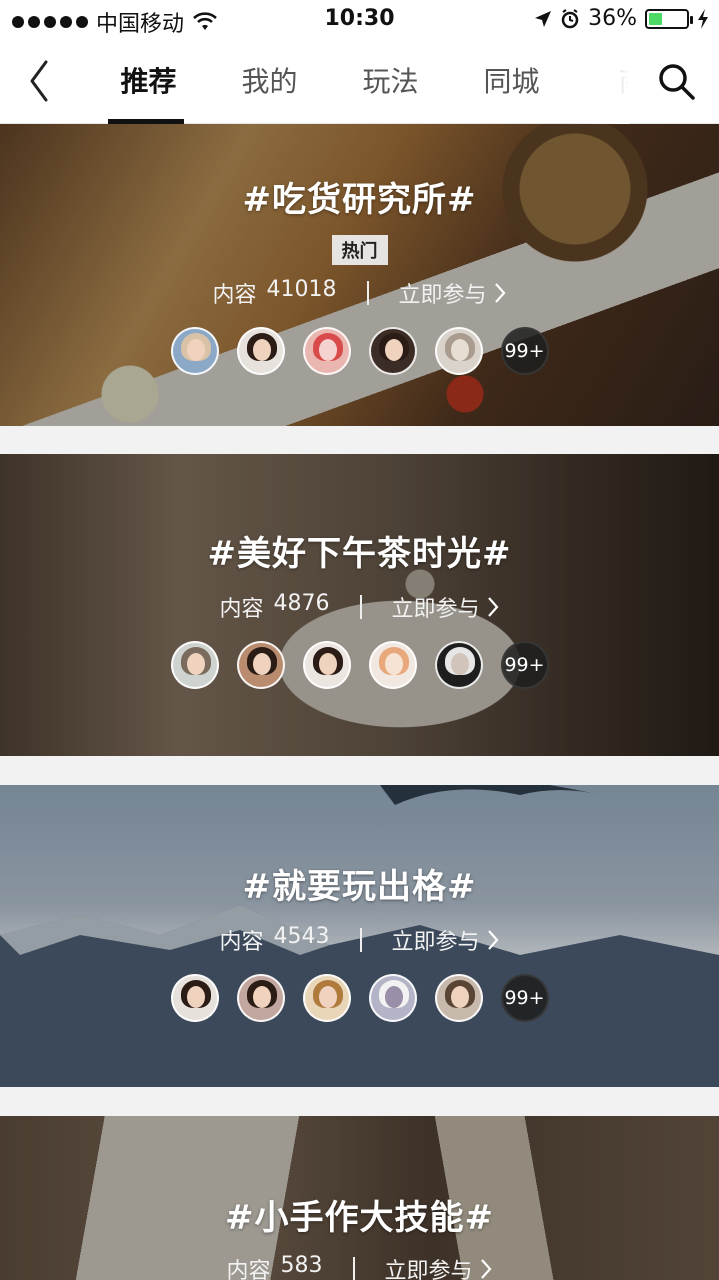 The width and height of the screenshot is (719, 1280). I want to click on topic-meta: 内容 4876 立即参与, so click(359, 607).